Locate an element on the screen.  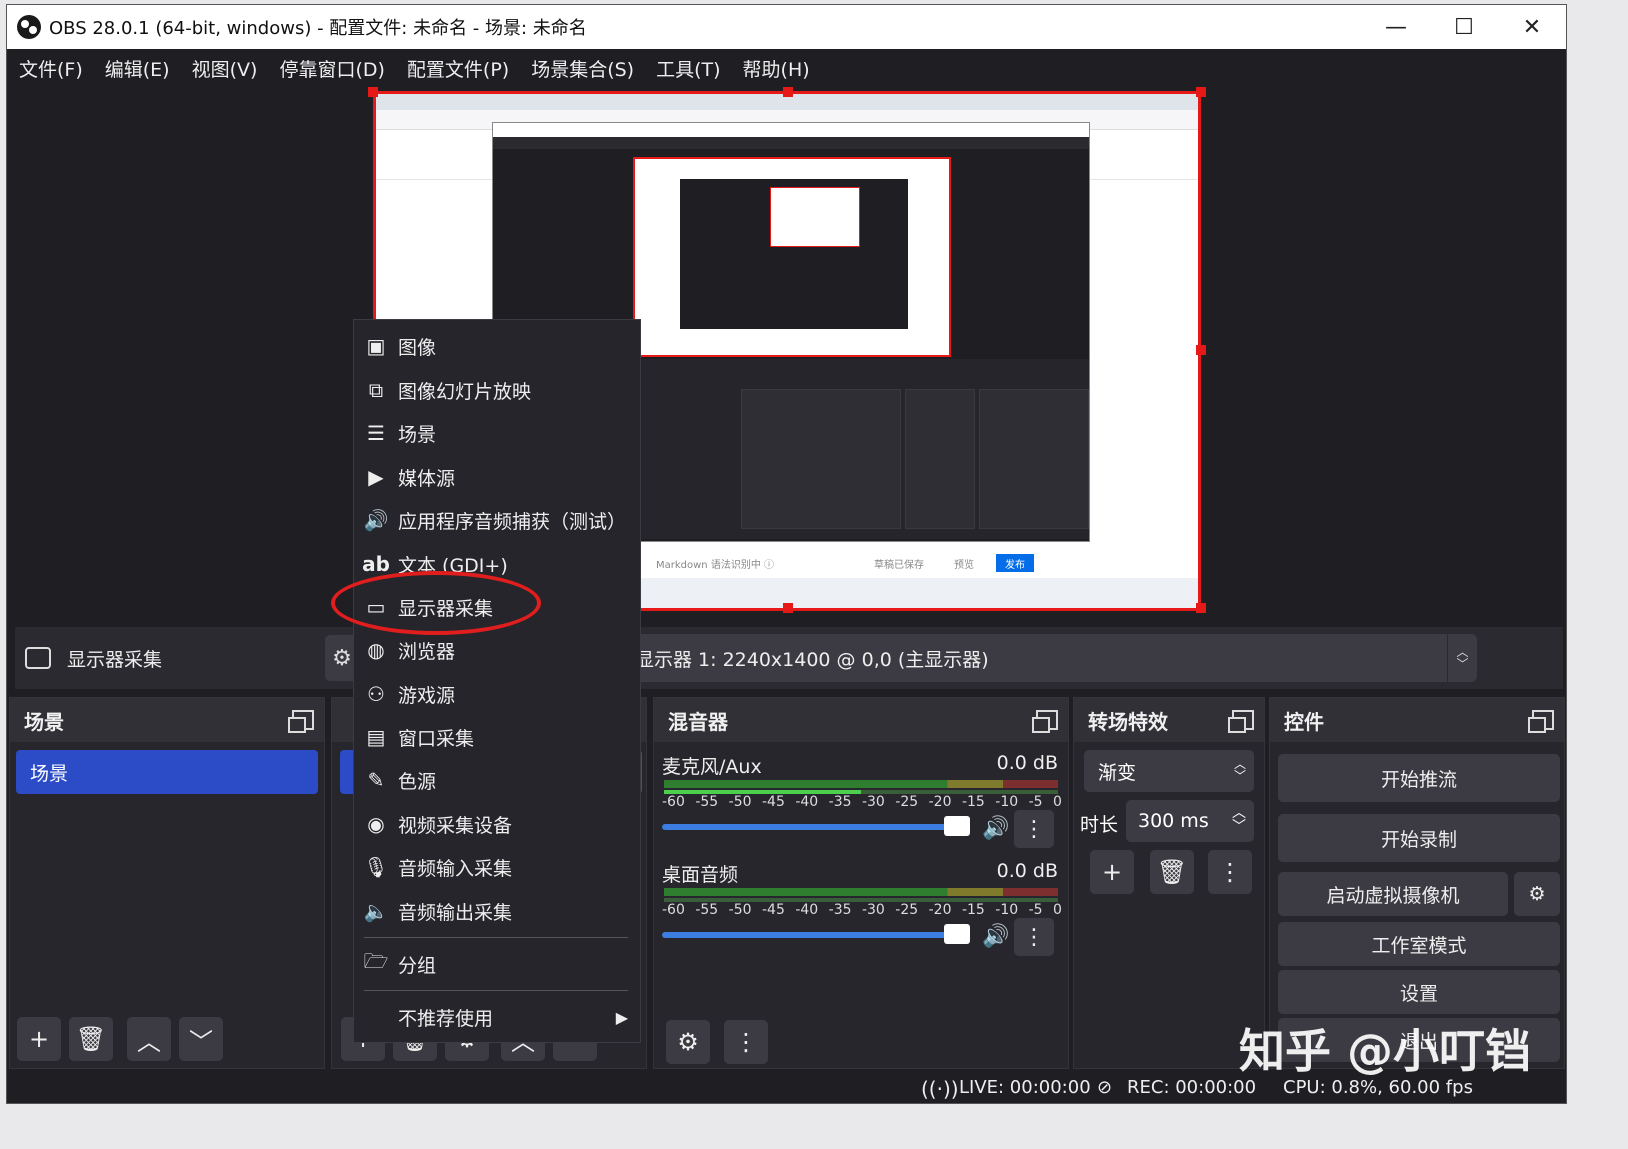
transform-handle-br is located at coordinates (1201, 608).